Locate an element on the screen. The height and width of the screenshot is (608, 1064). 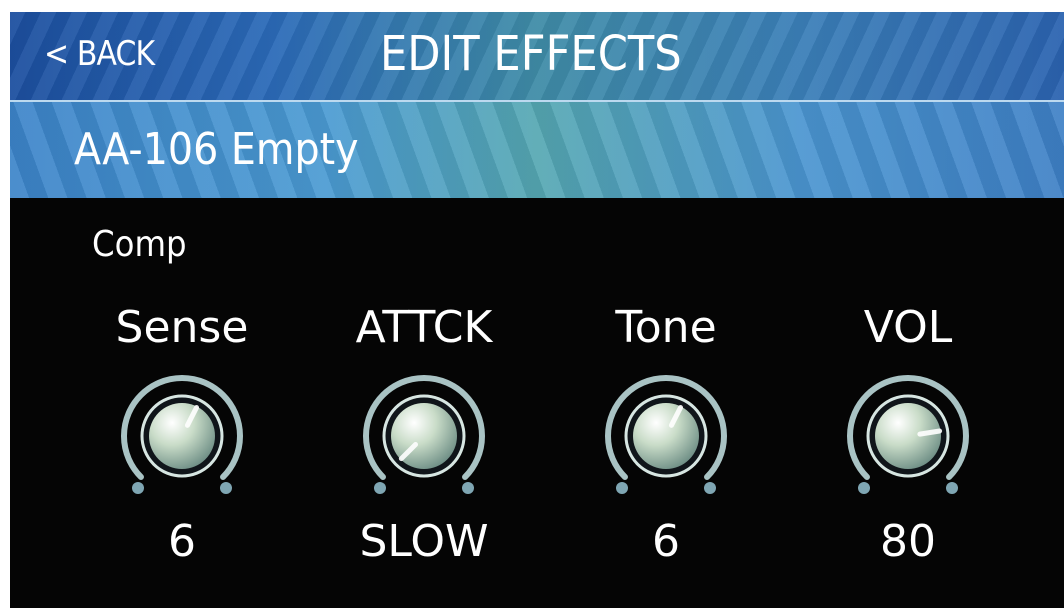
effect-name: Comp is located at coordinates (139, 244).